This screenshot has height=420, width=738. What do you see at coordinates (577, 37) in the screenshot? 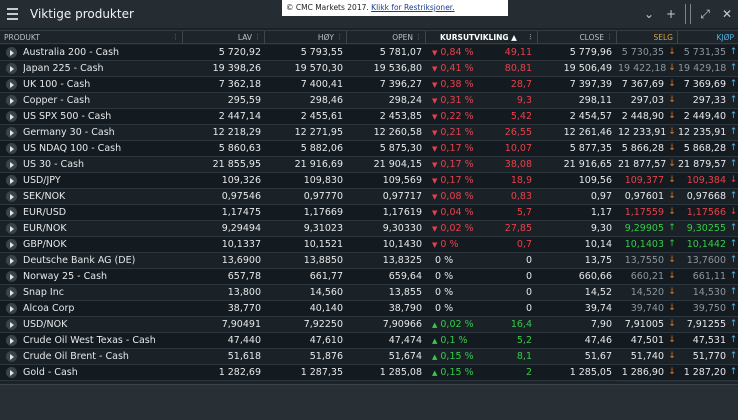
I see `column-header-close: CLOSE ⋮` at bounding box center [577, 37].